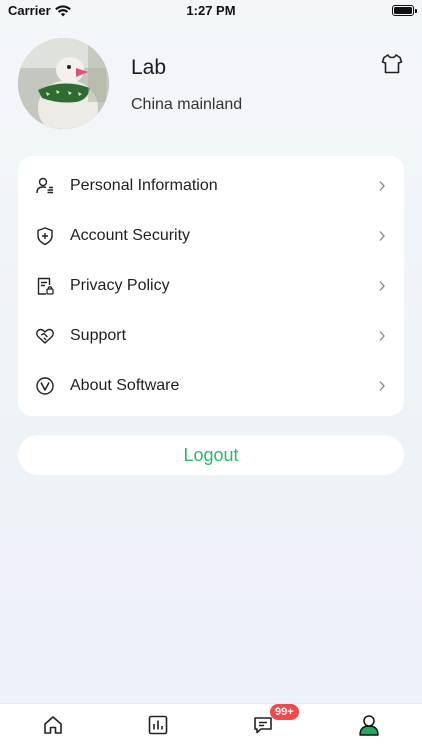  I want to click on shield-plus-icon, so click(45, 236).